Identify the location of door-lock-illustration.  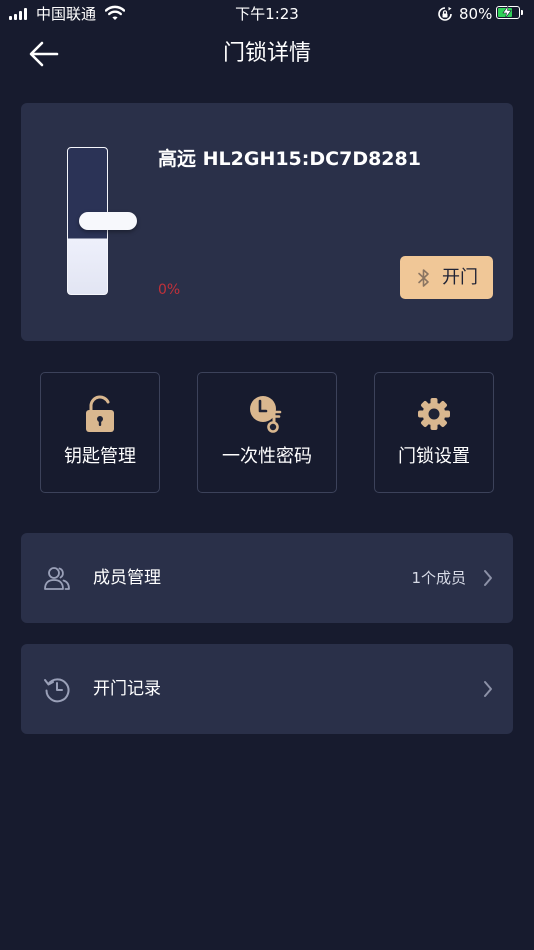
(103, 221).